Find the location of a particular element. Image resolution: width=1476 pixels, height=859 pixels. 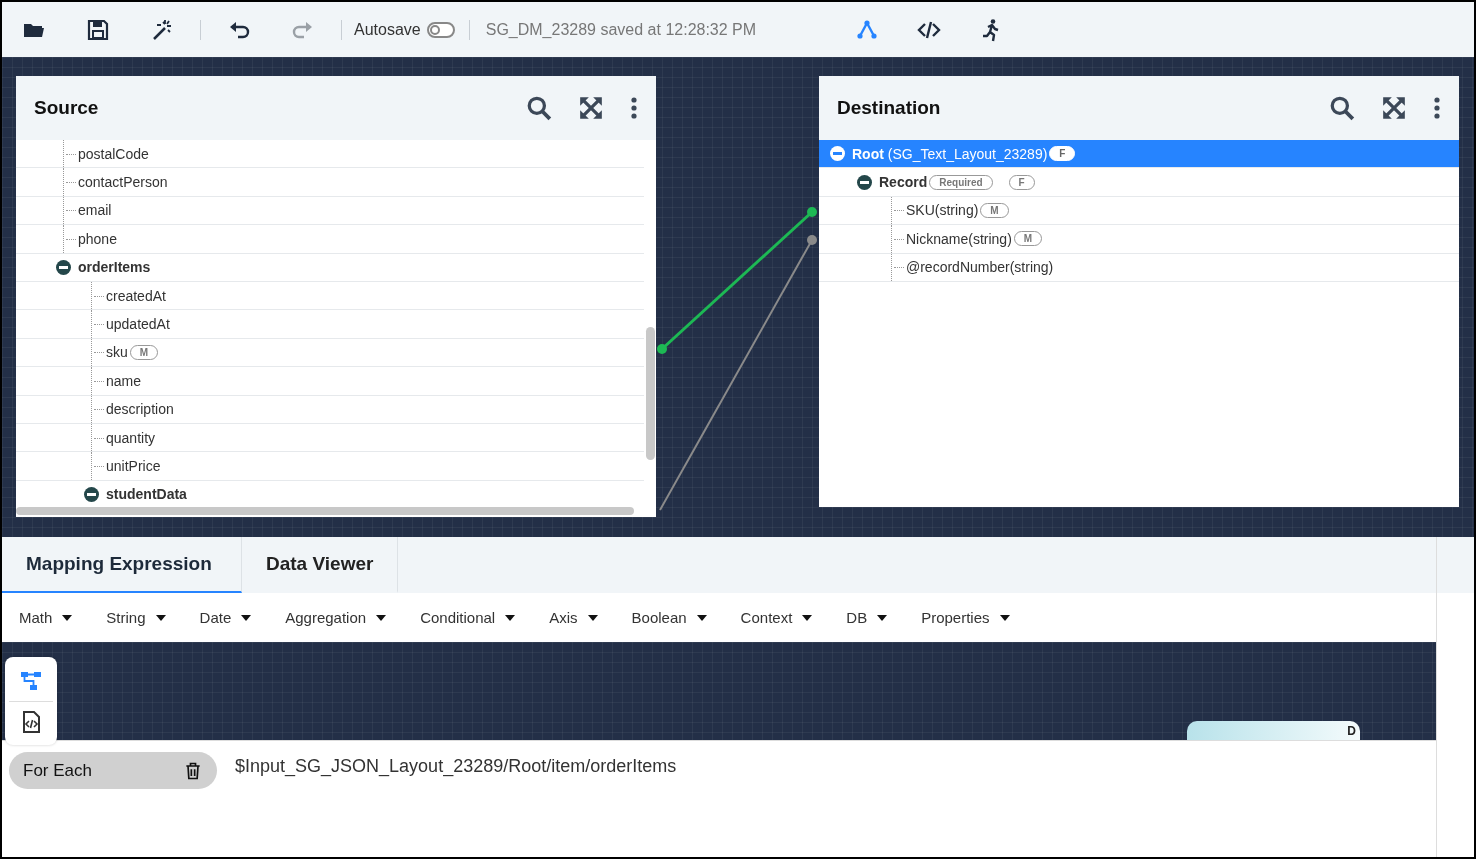

function-menu: DB is located at coordinates (867, 617).